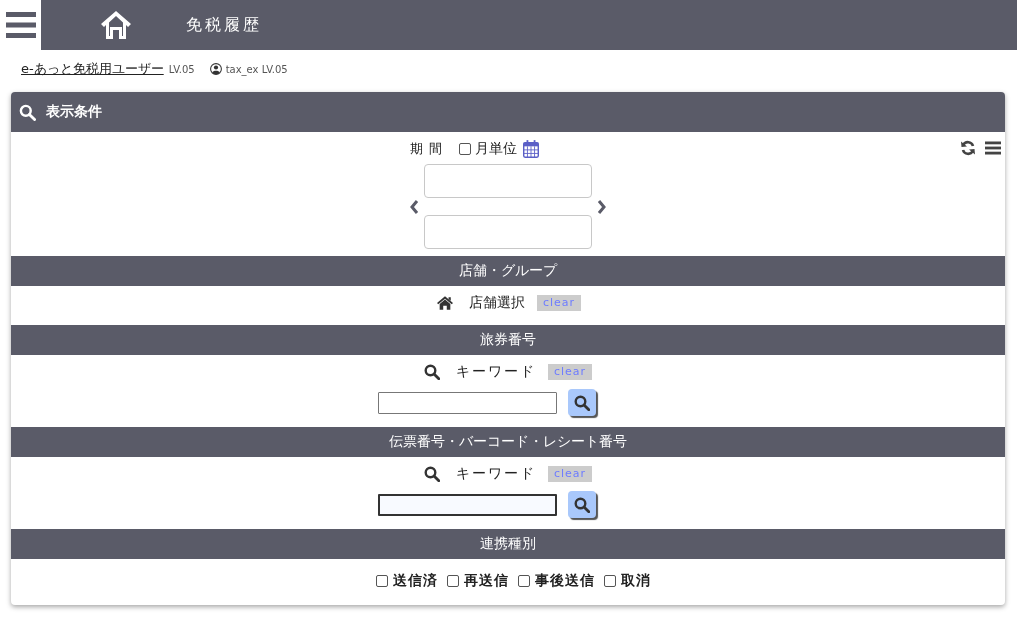  What do you see at coordinates (564, 581) in the screenshot?
I see `checkbox-label: 事後送信` at bounding box center [564, 581].